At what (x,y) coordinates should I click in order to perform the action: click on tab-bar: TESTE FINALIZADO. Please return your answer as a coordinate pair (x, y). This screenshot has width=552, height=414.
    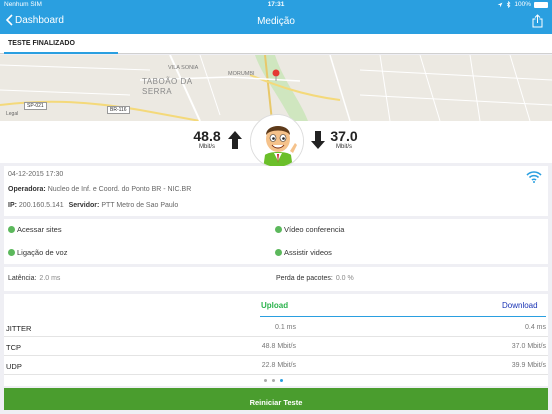
    Looking at the image, I should click on (276, 44).